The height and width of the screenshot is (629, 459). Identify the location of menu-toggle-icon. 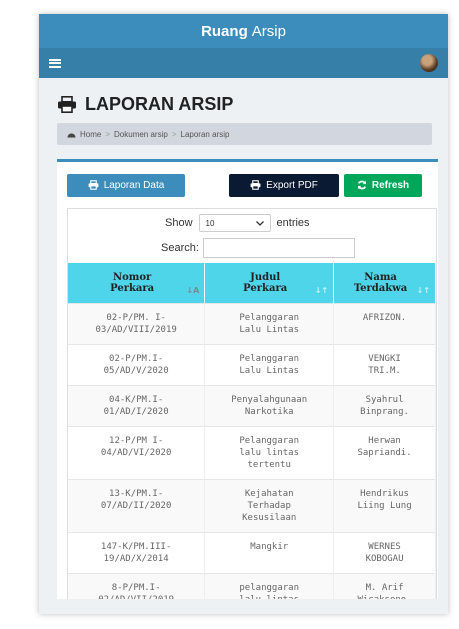
(55, 63).